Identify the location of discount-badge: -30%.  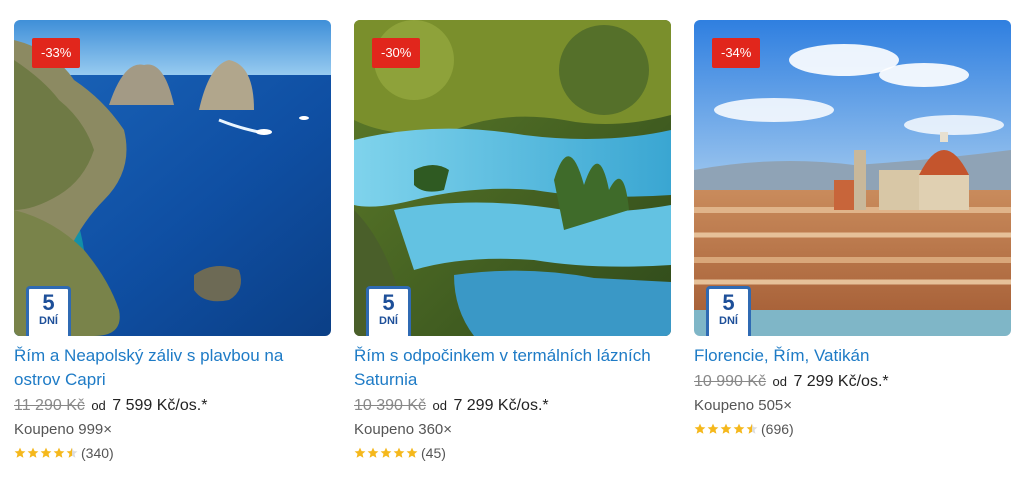
(396, 53).